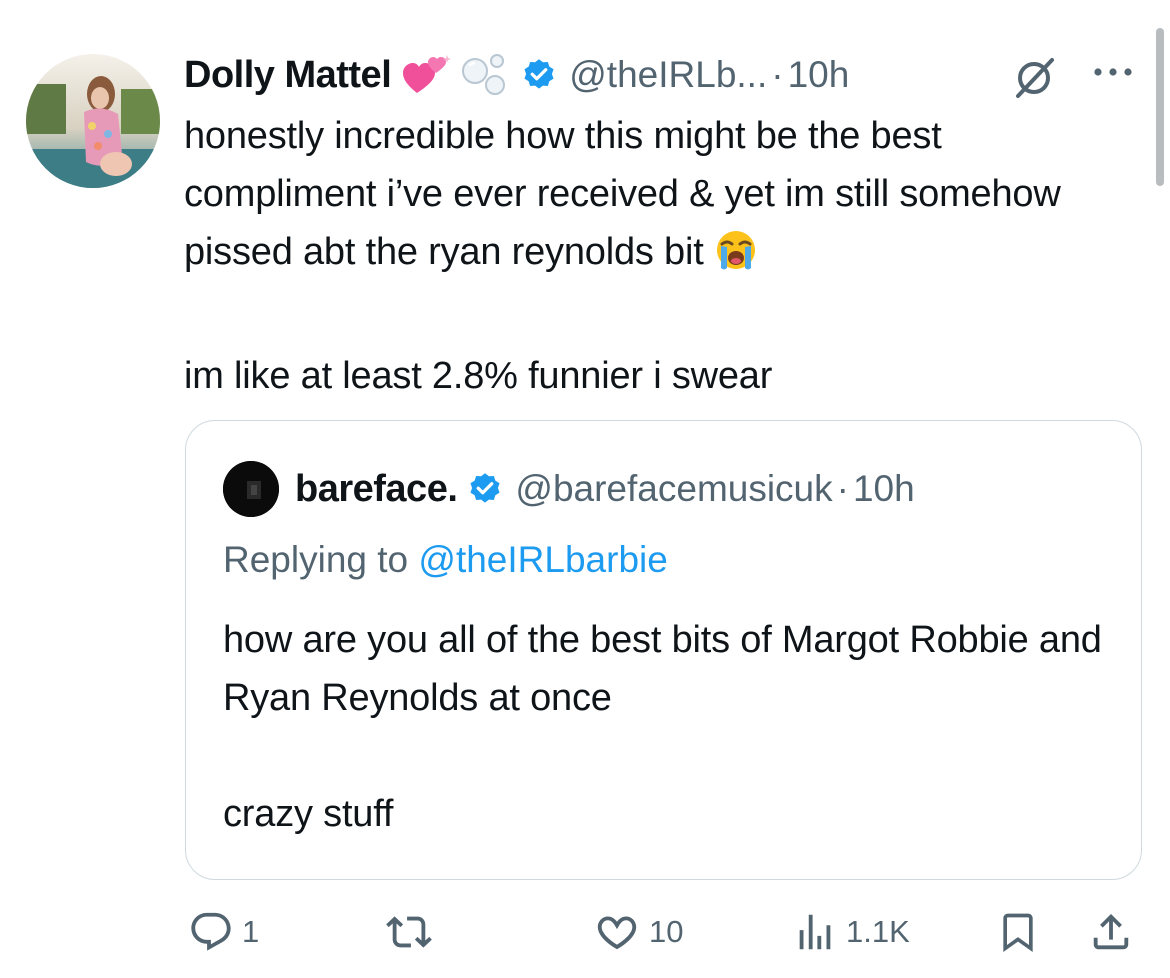  Describe the element at coordinates (884, 489) in the screenshot. I see `quoted-timestamp: 10h` at that location.